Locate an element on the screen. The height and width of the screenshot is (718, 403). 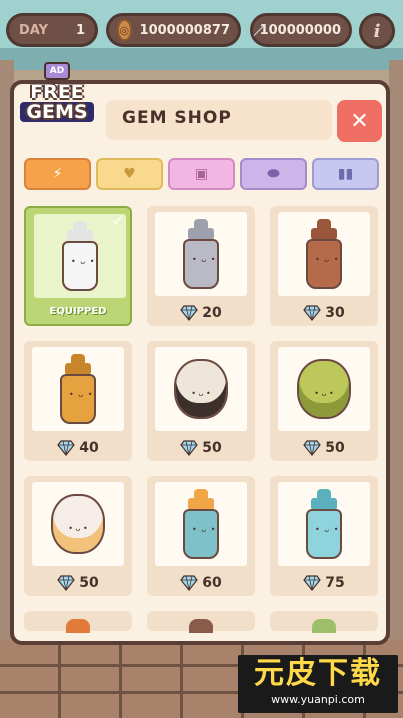
item-price: 60 is located at coordinates (201, 583).